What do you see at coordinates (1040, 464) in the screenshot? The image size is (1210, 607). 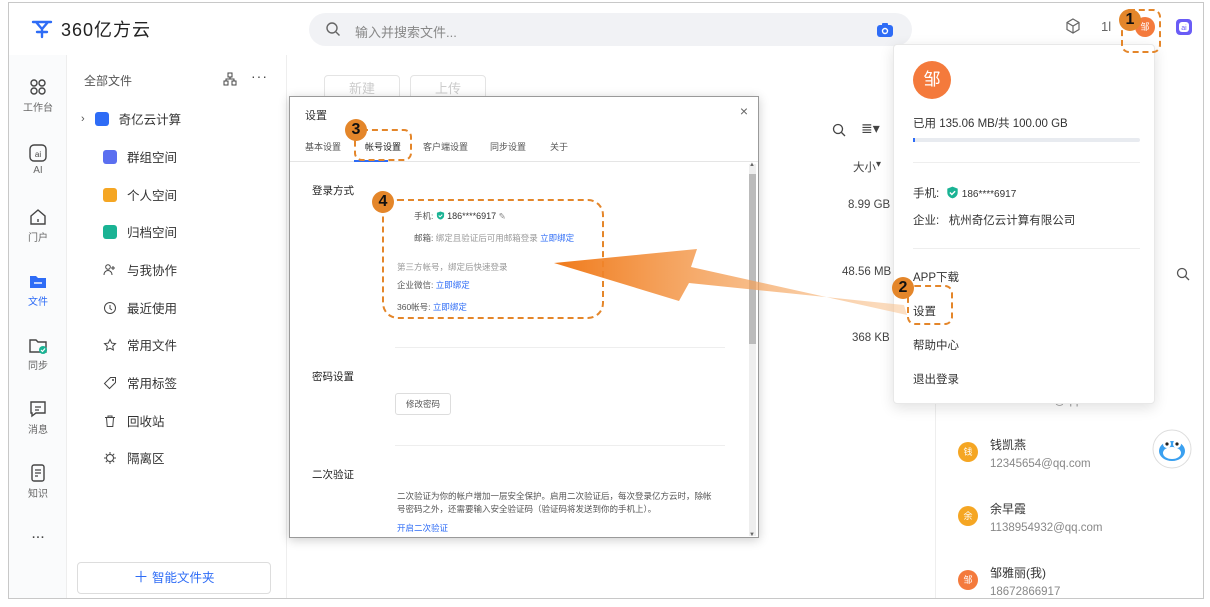 I see `contact-email: 12345654@qq.com` at bounding box center [1040, 464].